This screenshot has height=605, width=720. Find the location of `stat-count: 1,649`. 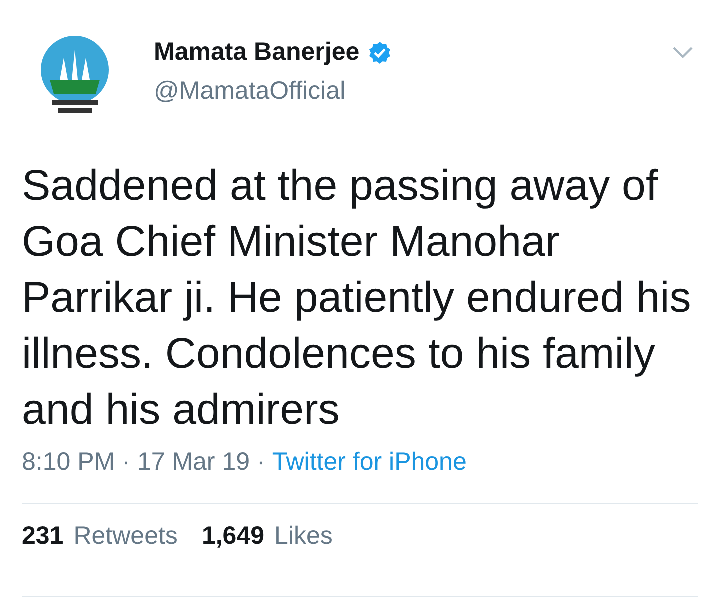

stat-count: 1,649 is located at coordinates (233, 536).